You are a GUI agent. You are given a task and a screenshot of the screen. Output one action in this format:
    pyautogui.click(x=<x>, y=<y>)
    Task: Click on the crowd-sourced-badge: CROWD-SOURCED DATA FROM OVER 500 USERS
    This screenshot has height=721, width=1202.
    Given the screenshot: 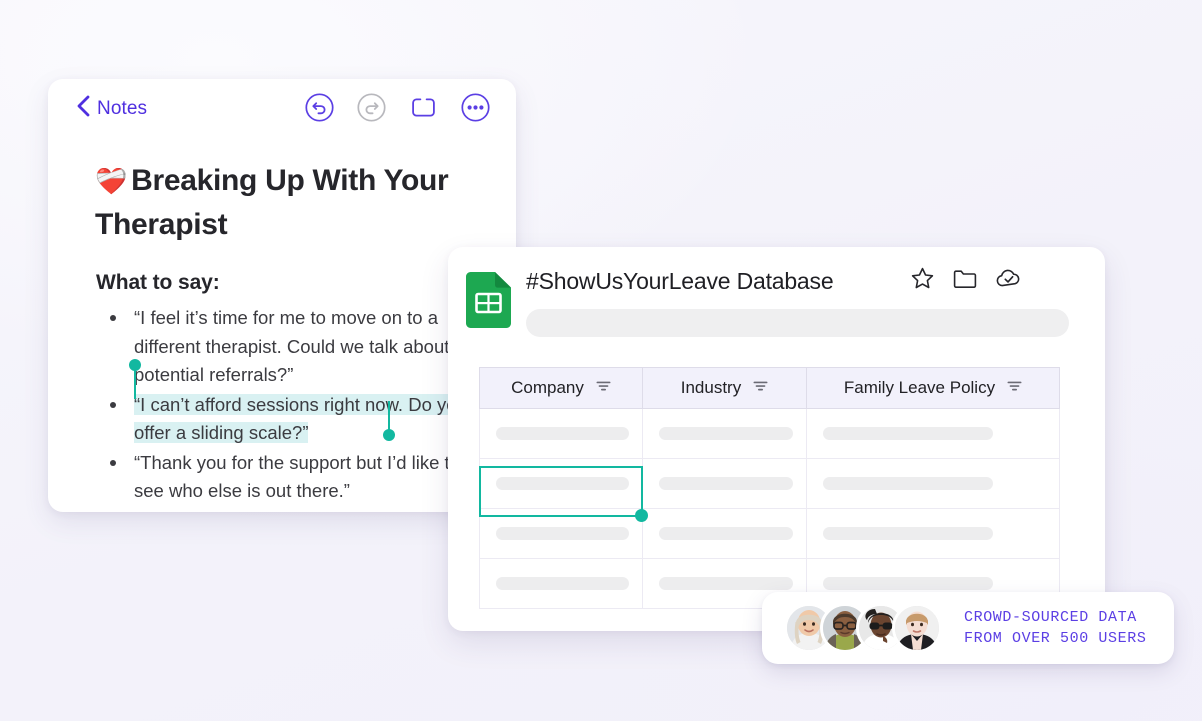 What is the action you would take?
    pyautogui.click(x=968, y=628)
    